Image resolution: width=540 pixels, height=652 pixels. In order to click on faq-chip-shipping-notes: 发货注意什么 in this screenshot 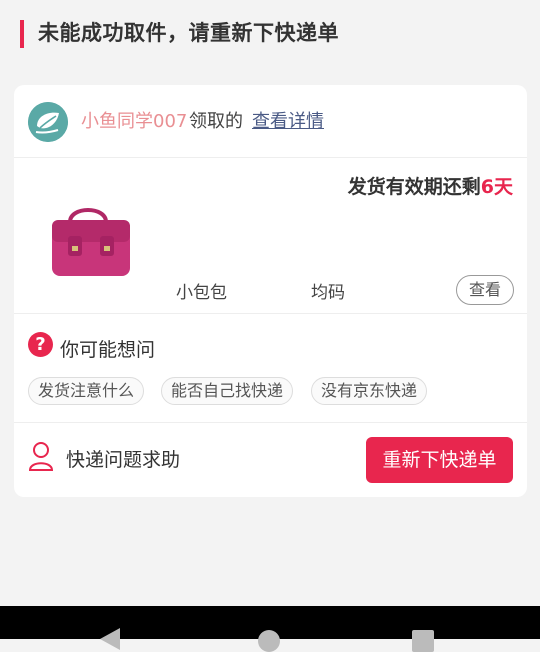, I will do `click(86, 391)`.